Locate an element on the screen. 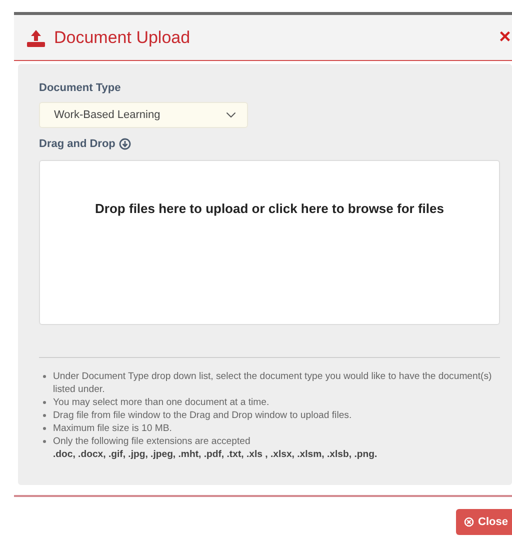  instruction-text: You may select more than one document at a time. is located at coordinates (161, 402).